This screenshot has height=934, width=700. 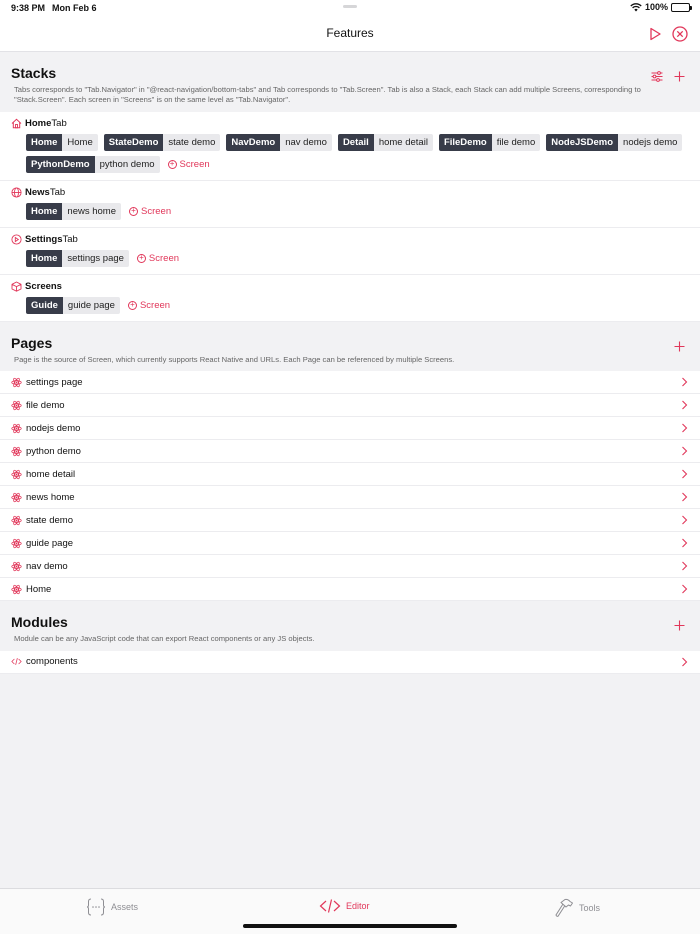 What do you see at coordinates (73, 211) in the screenshot?
I see `screen-chip: Home news home` at bounding box center [73, 211].